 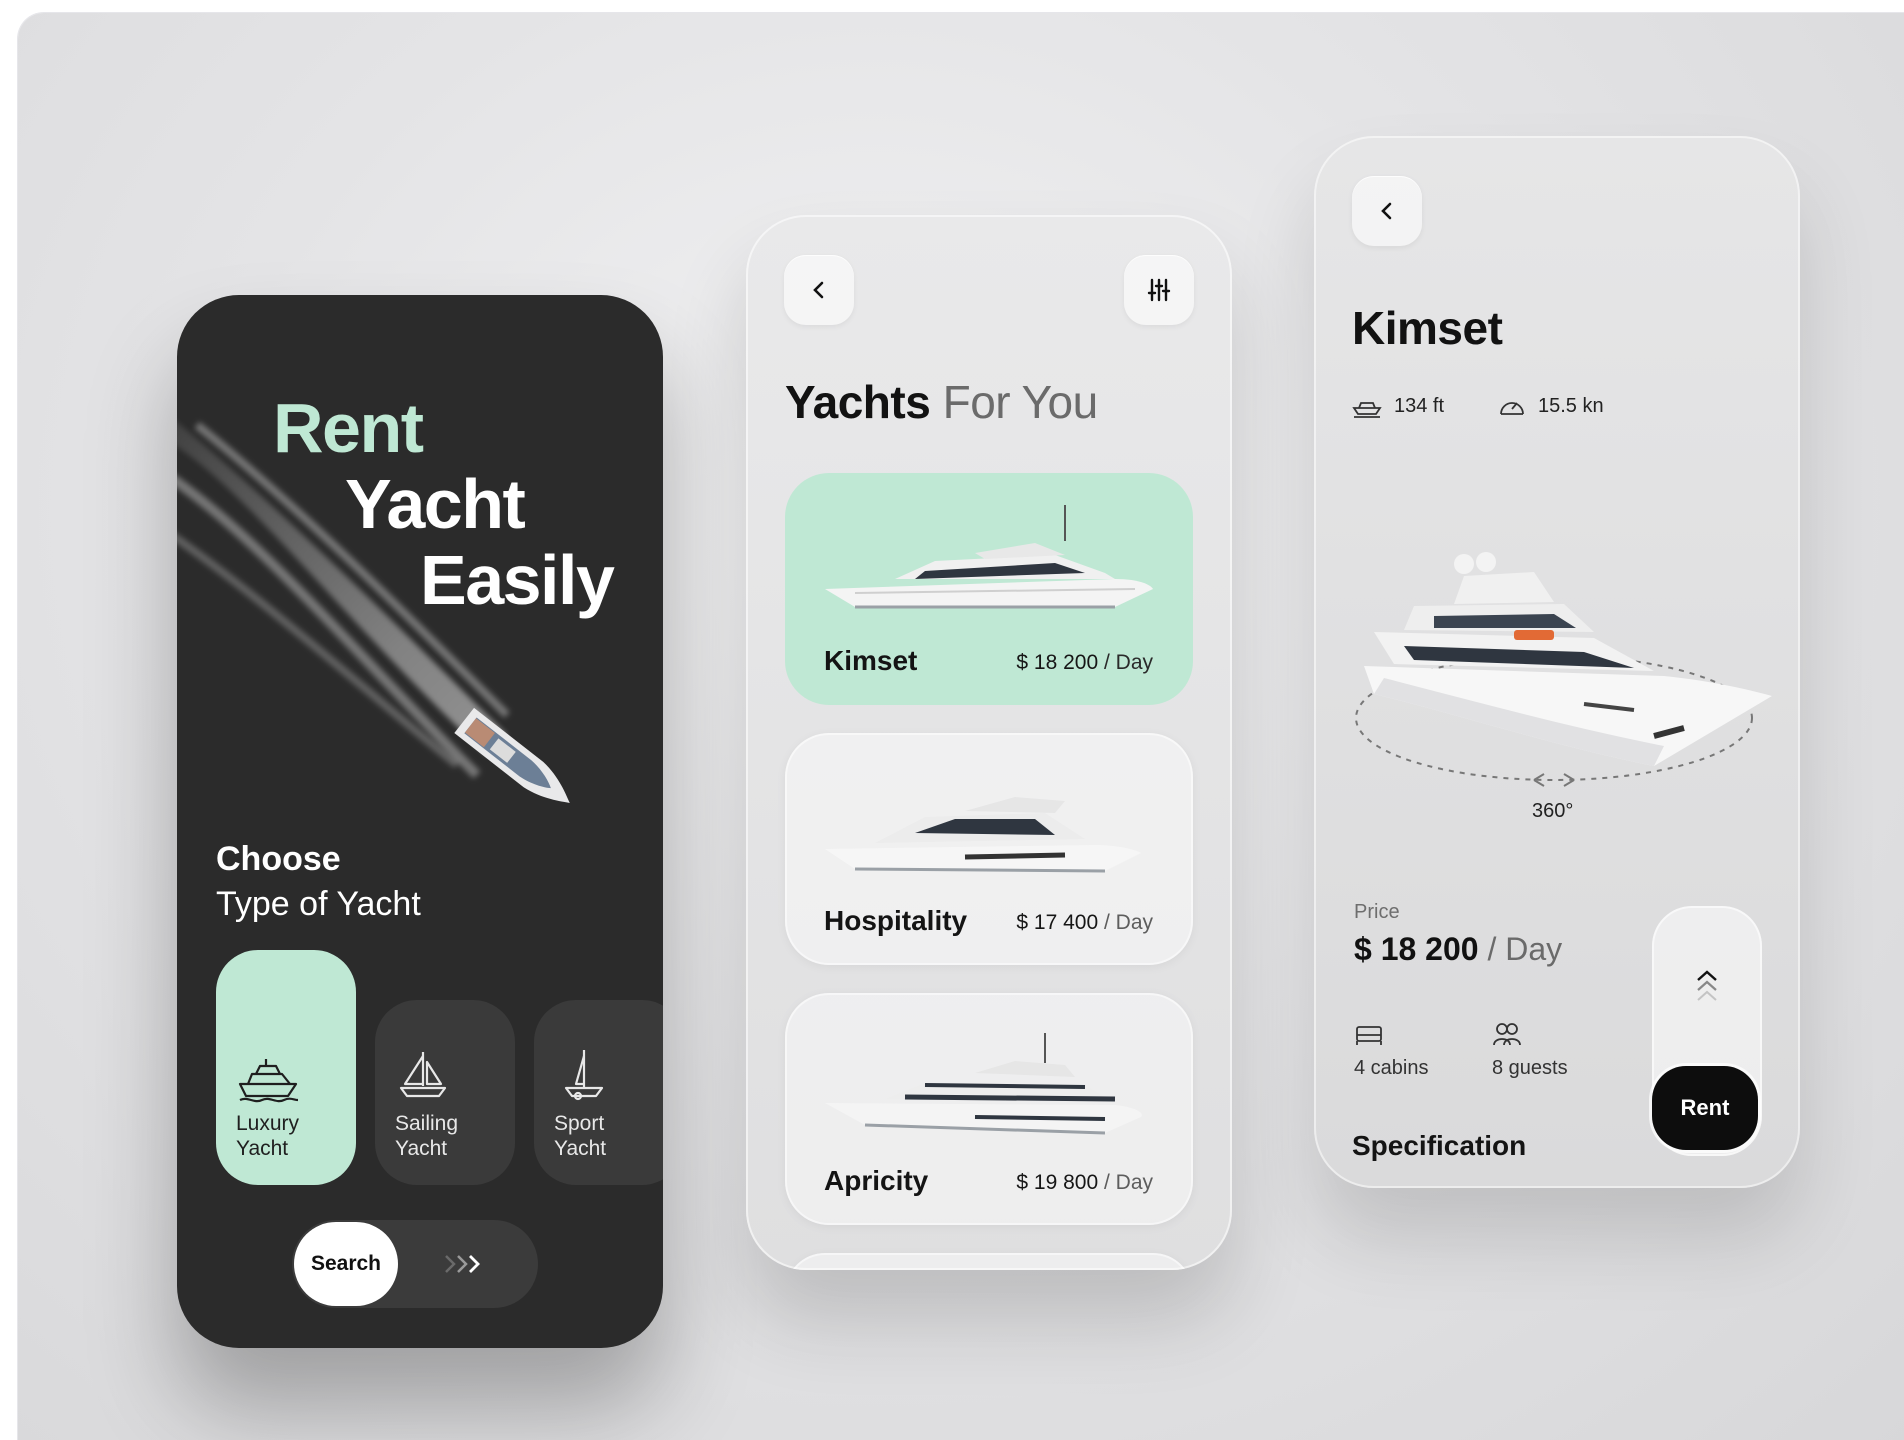 What do you see at coordinates (1057, 1182) in the screenshot?
I see `yacht-price-value: $ 19 800` at bounding box center [1057, 1182].